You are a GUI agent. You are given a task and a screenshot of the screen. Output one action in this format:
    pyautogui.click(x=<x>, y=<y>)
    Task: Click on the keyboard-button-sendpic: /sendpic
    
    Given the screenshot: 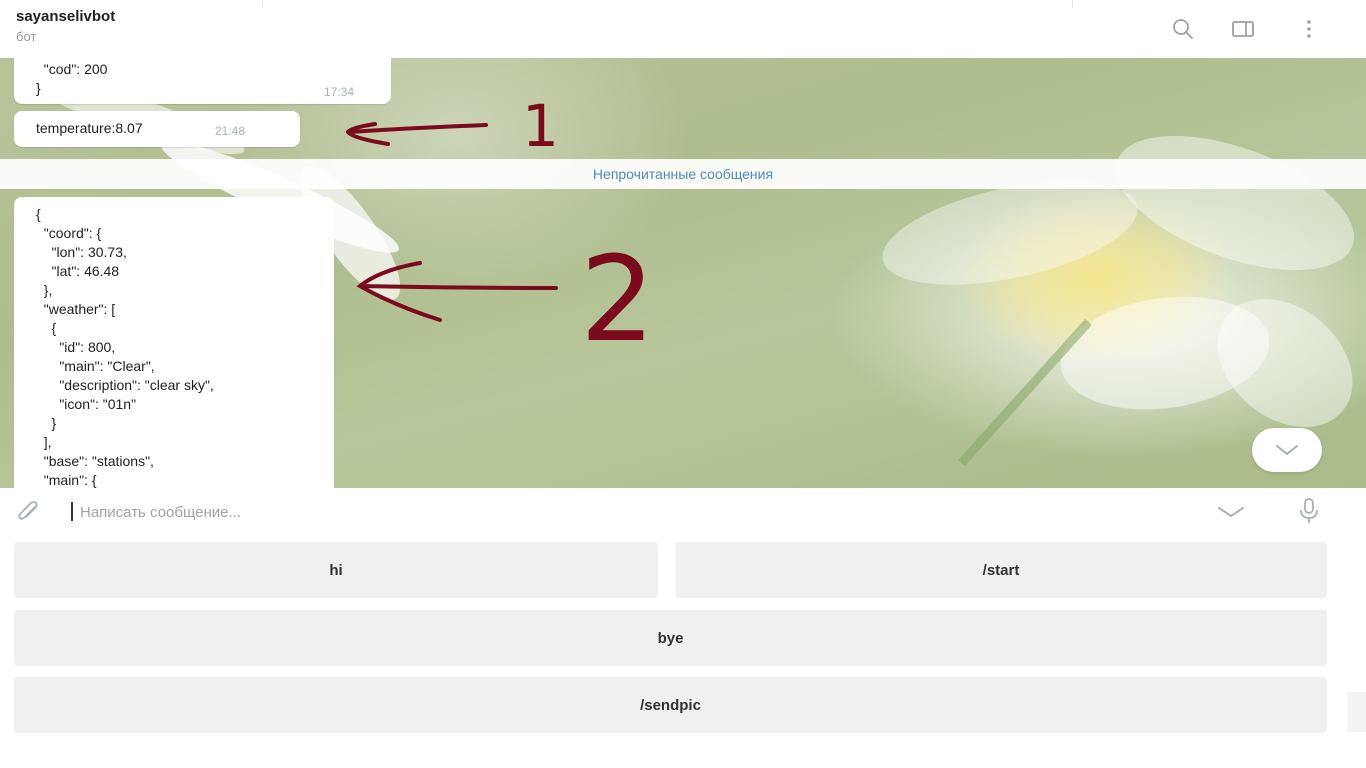 What is the action you would take?
    pyautogui.click(x=670, y=705)
    